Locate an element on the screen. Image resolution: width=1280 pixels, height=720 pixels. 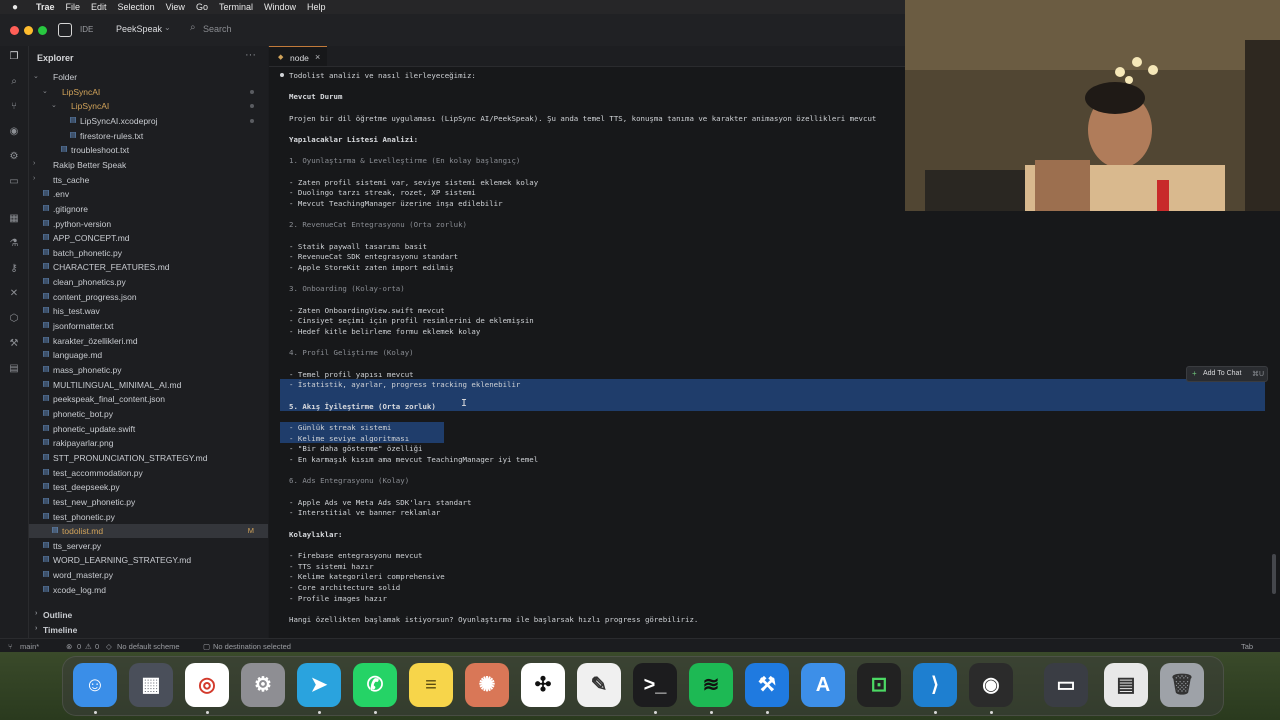
extensions-icon: ▦ is located at coordinates (14, 219).